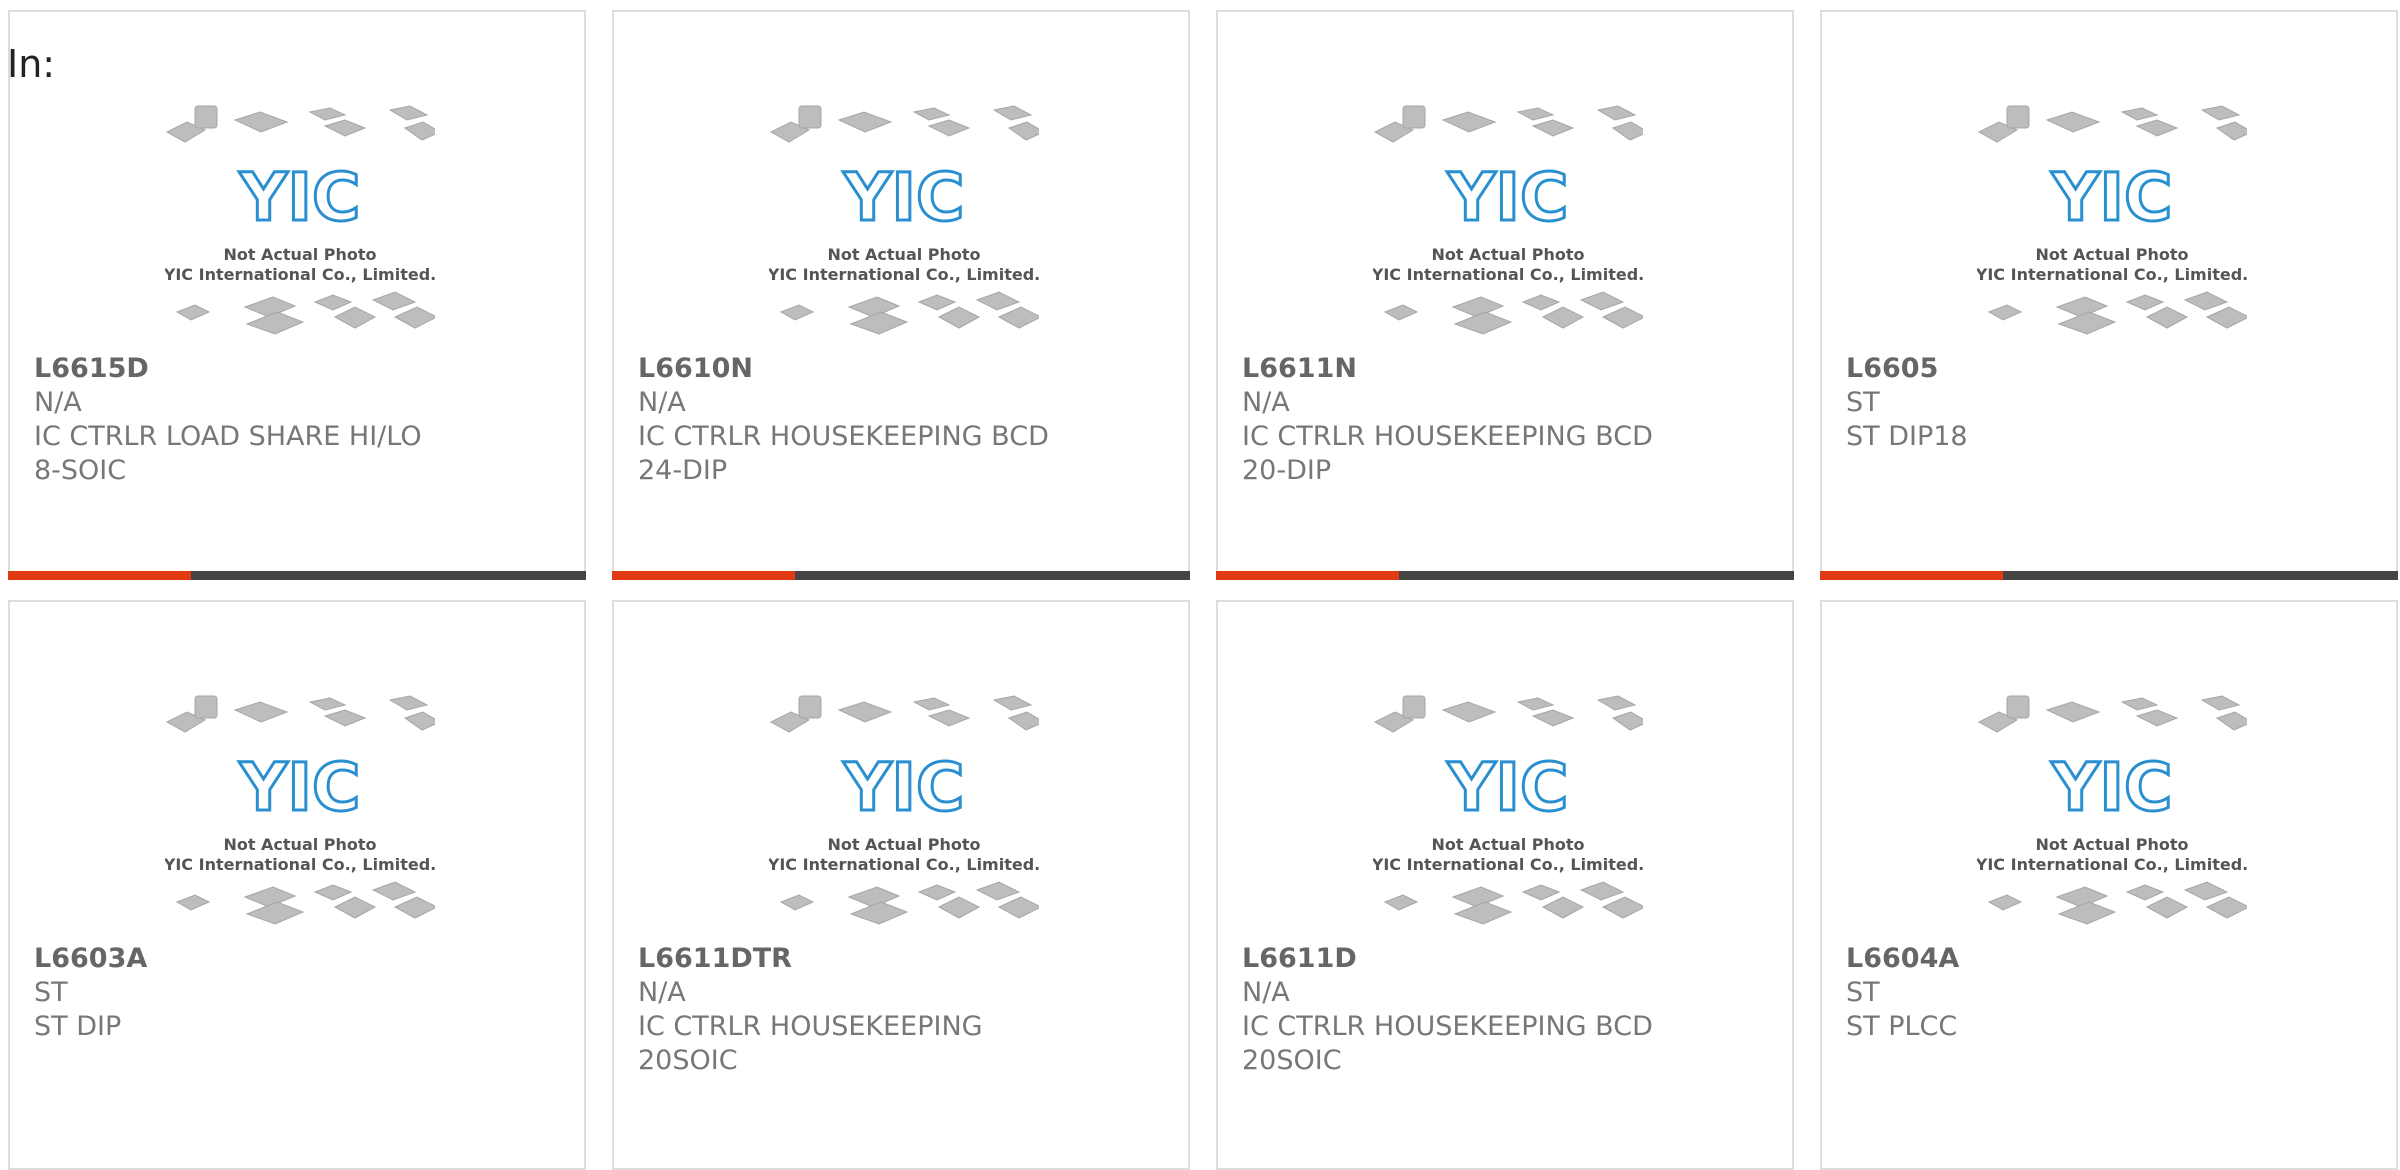  I want to click on part-number-link: L6603A, so click(90, 959).